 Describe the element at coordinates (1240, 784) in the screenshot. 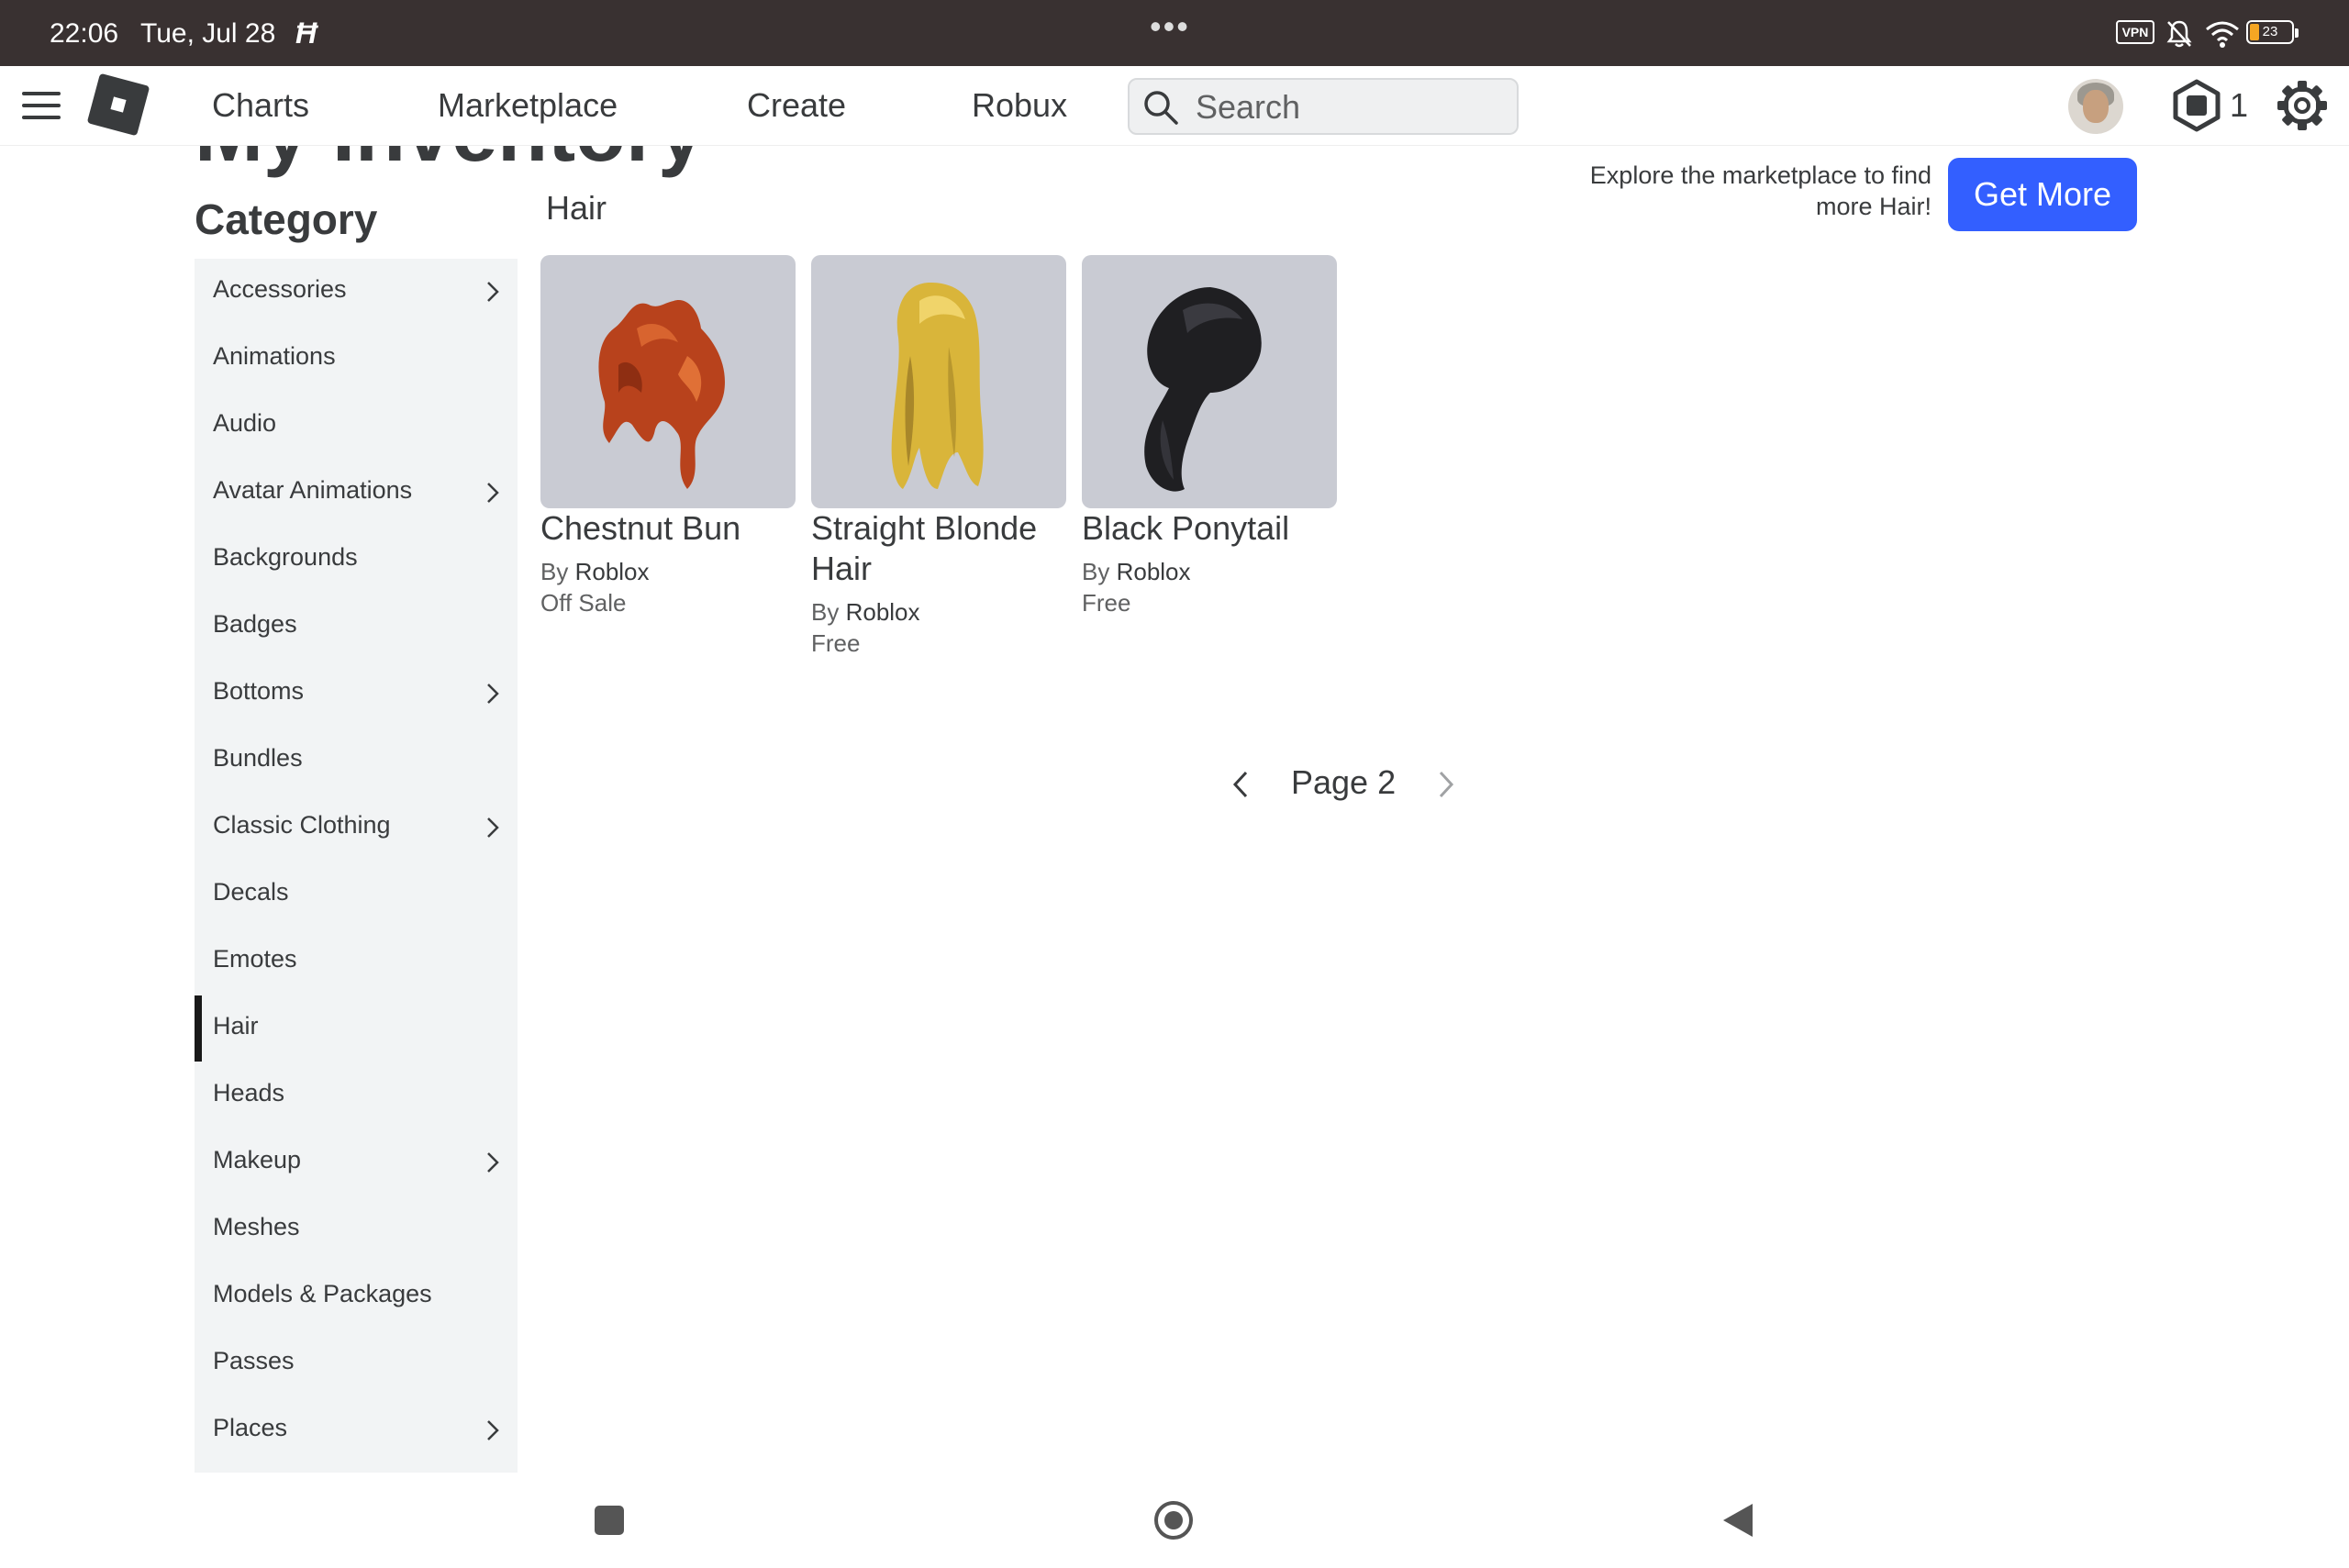

I see `chevron-left-icon` at that location.